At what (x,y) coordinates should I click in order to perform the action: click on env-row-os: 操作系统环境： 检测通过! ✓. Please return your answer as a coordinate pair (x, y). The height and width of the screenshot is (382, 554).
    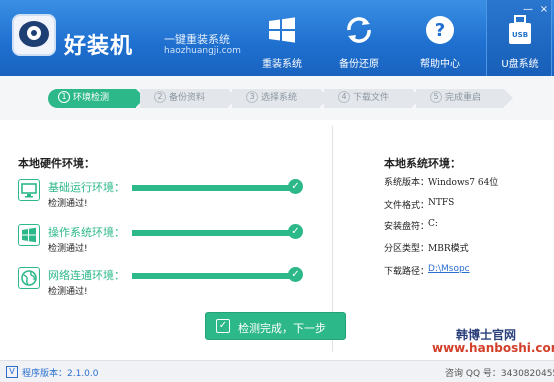
    Looking at the image, I should click on (168, 241).